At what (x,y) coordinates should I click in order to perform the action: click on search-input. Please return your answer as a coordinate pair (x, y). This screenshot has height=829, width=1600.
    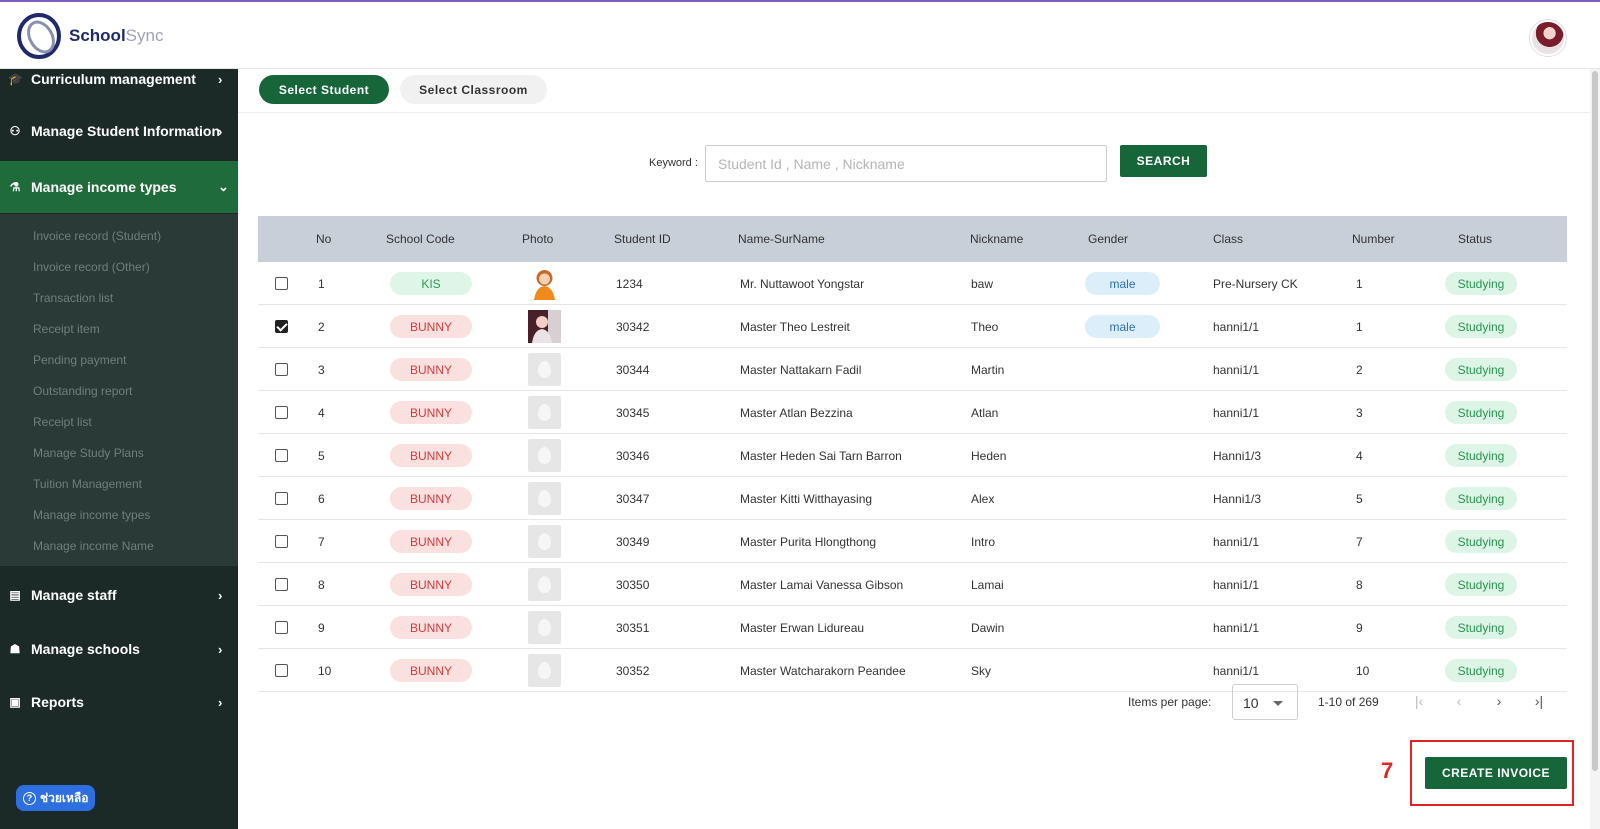
    Looking at the image, I should click on (906, 163).